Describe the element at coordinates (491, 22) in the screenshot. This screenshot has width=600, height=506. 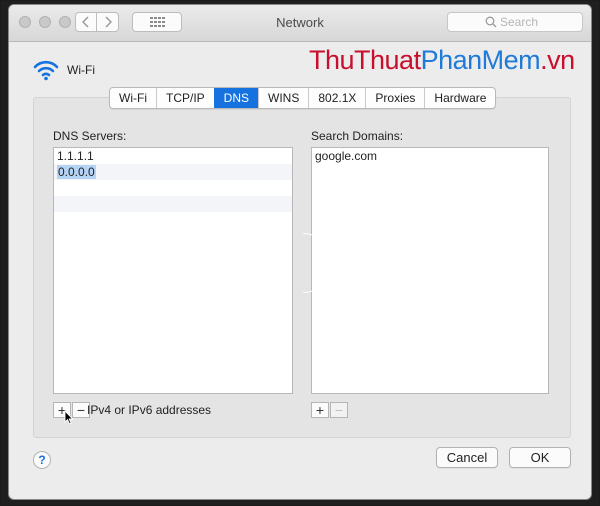
I see `search-icon` at that location.